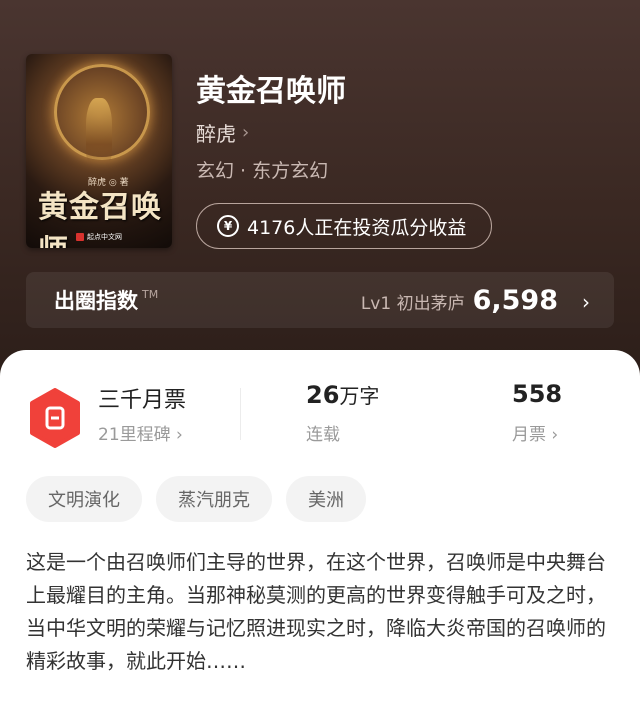 The image size is (640, 728). What do you see at coordinates (104, 237) in the screenshot?
I see `publisher-name: 起点中文网` at bounding box center [104, 237].